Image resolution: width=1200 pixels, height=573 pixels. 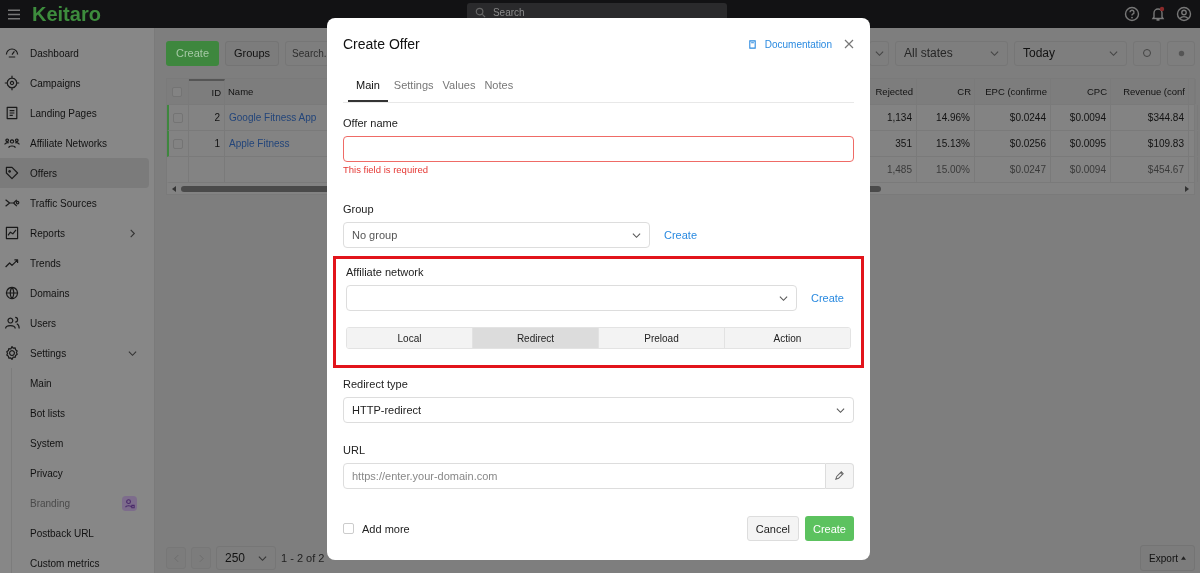 I want to click on sidebar-subitem: Privacy, so click(x=80, y=473).